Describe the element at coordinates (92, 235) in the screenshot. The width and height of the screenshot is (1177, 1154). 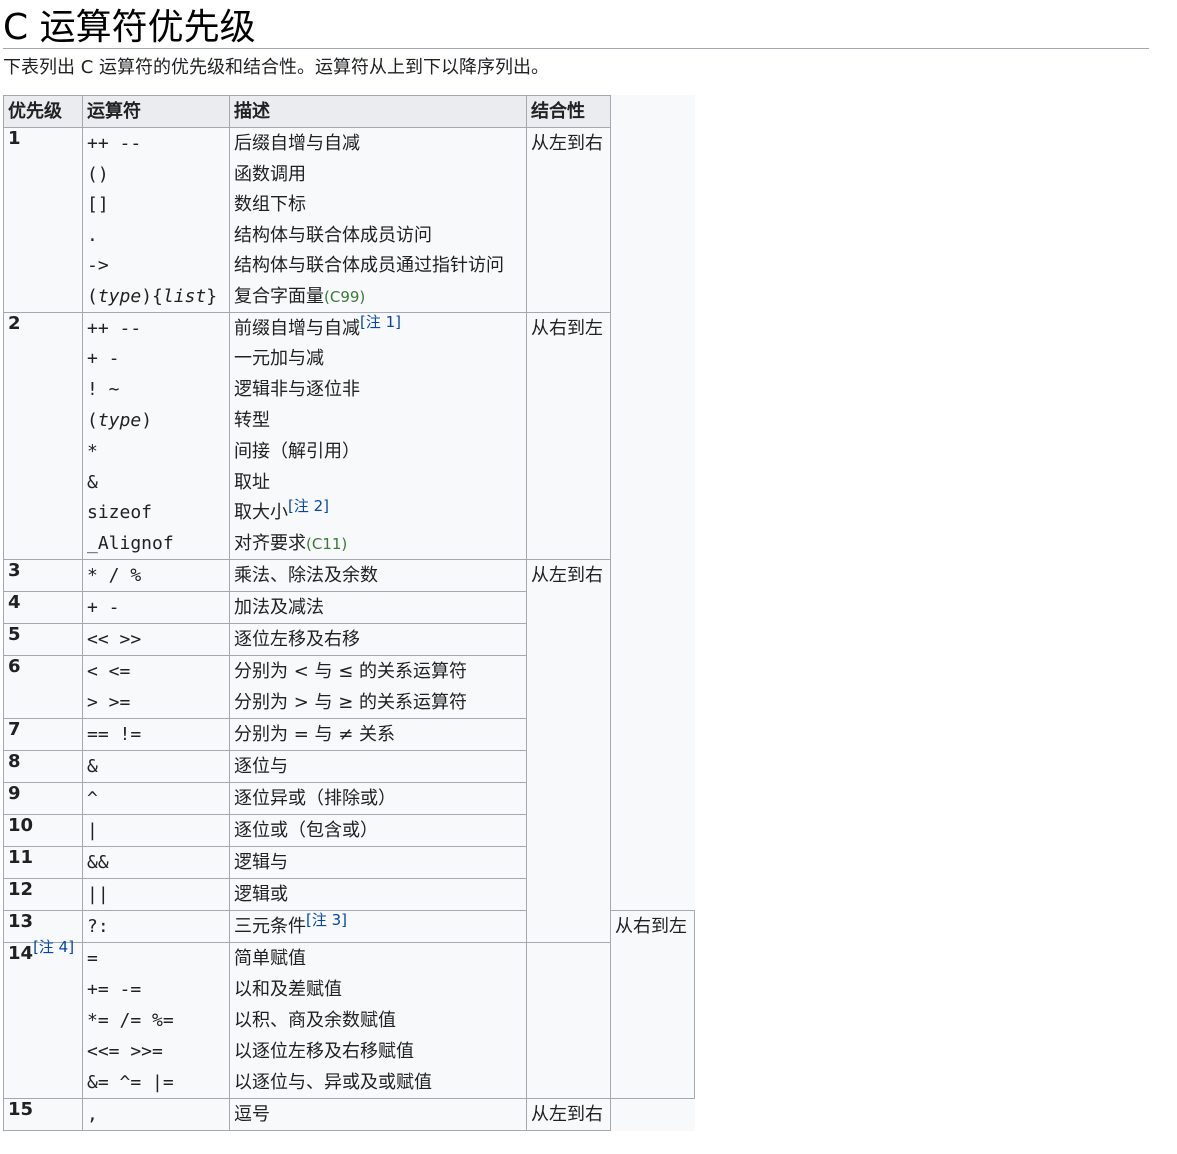
I see `operator: .` at that location.